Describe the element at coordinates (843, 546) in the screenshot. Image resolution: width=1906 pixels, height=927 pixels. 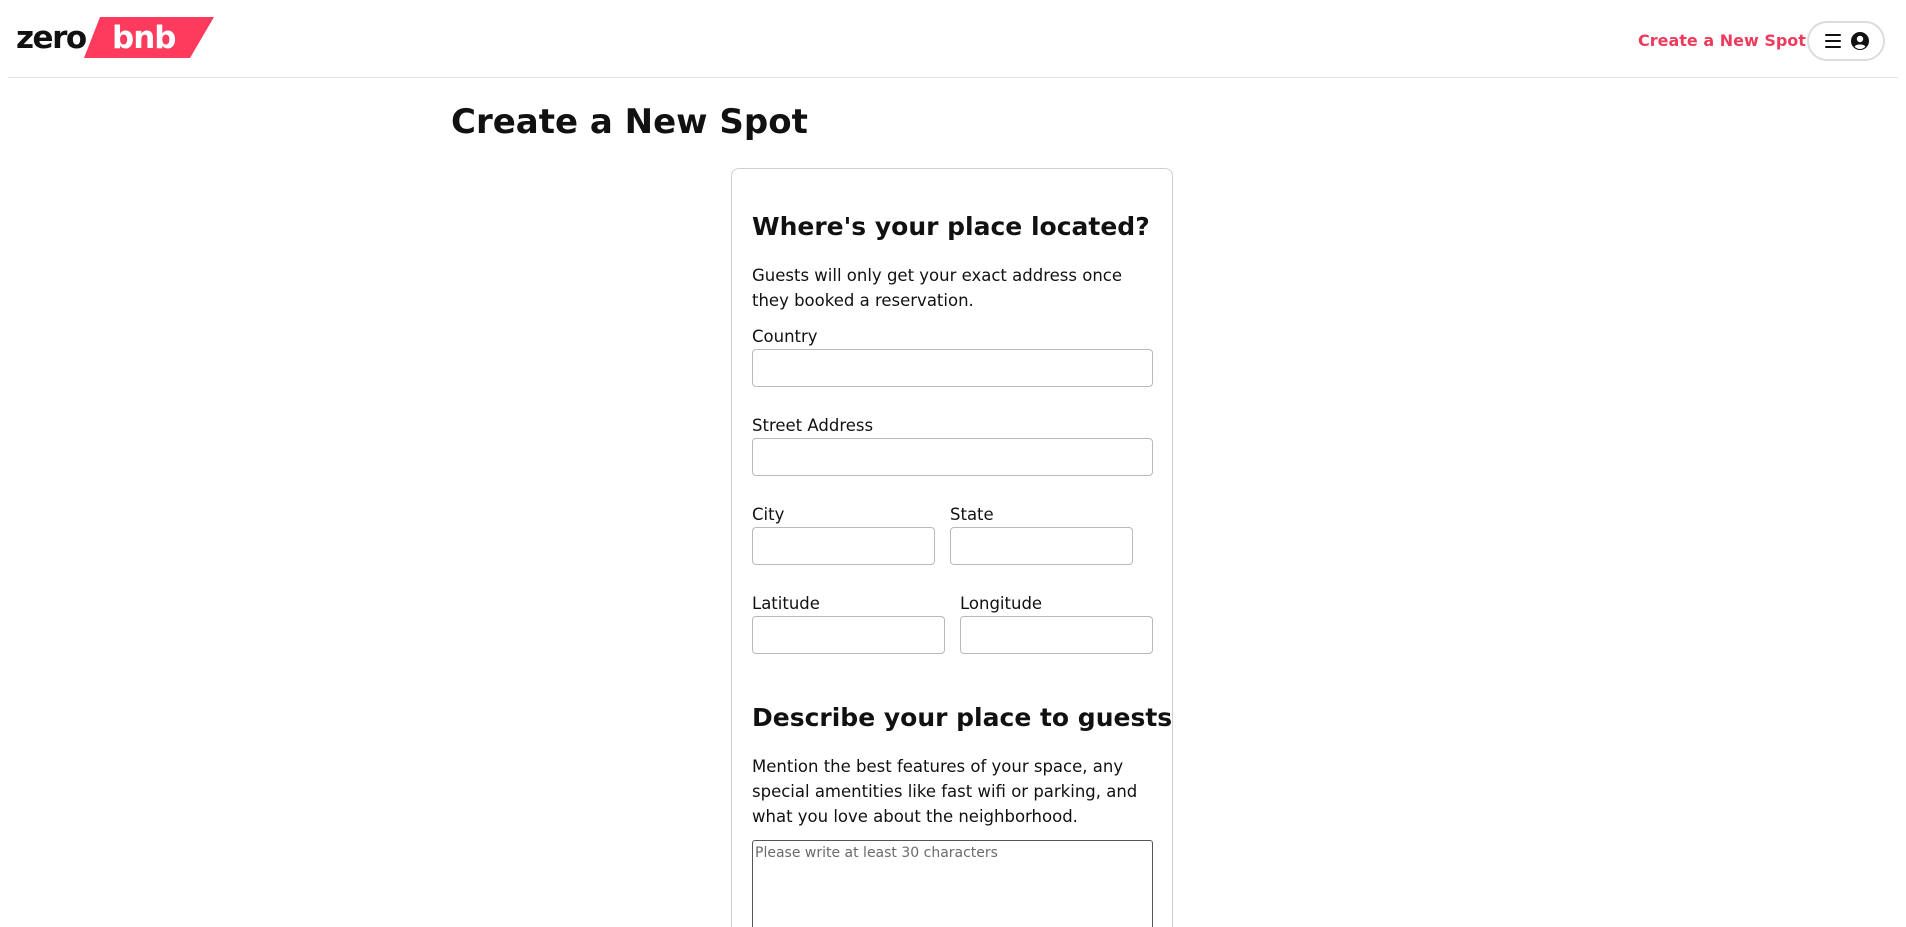
I see `city-input` at that location.